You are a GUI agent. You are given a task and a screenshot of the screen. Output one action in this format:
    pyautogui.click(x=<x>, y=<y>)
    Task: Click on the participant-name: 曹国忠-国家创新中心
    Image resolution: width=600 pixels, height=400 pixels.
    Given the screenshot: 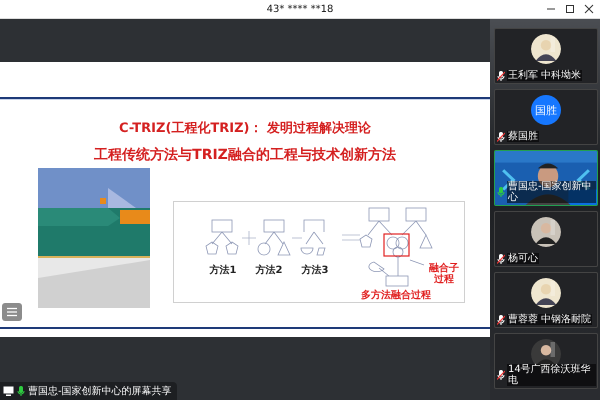 What is the action you would take?
    pyautogui.click(x=551, y=192)
    